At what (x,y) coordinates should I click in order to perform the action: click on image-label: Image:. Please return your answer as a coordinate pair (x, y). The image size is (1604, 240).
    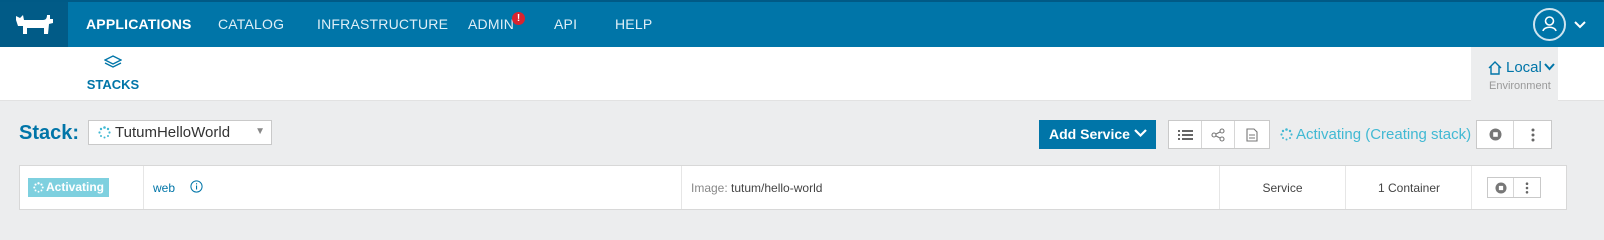
    Looking at the image, I should click on (709, 188).